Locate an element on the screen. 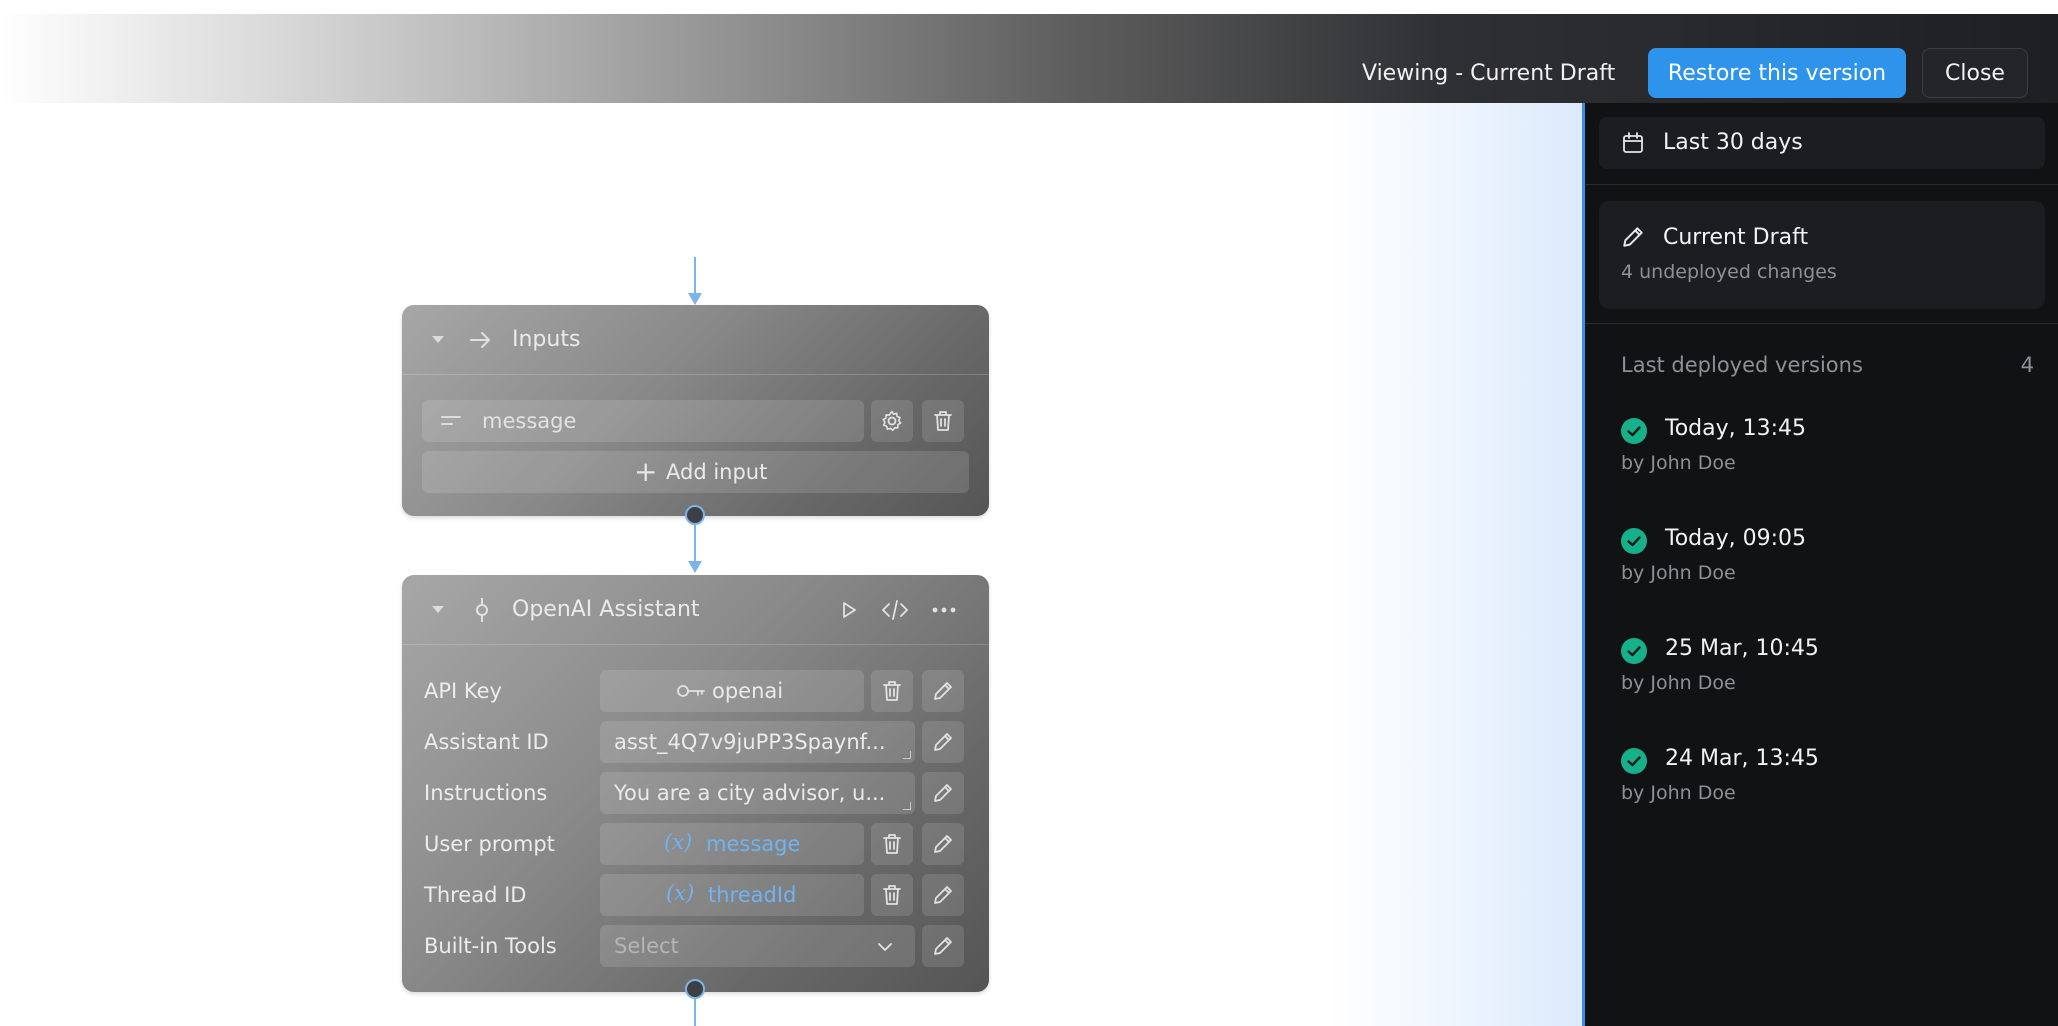 The image size is (2058, 1026). version-item: Today, 09:05 by John Doe is located at coordinates (1831, 566).